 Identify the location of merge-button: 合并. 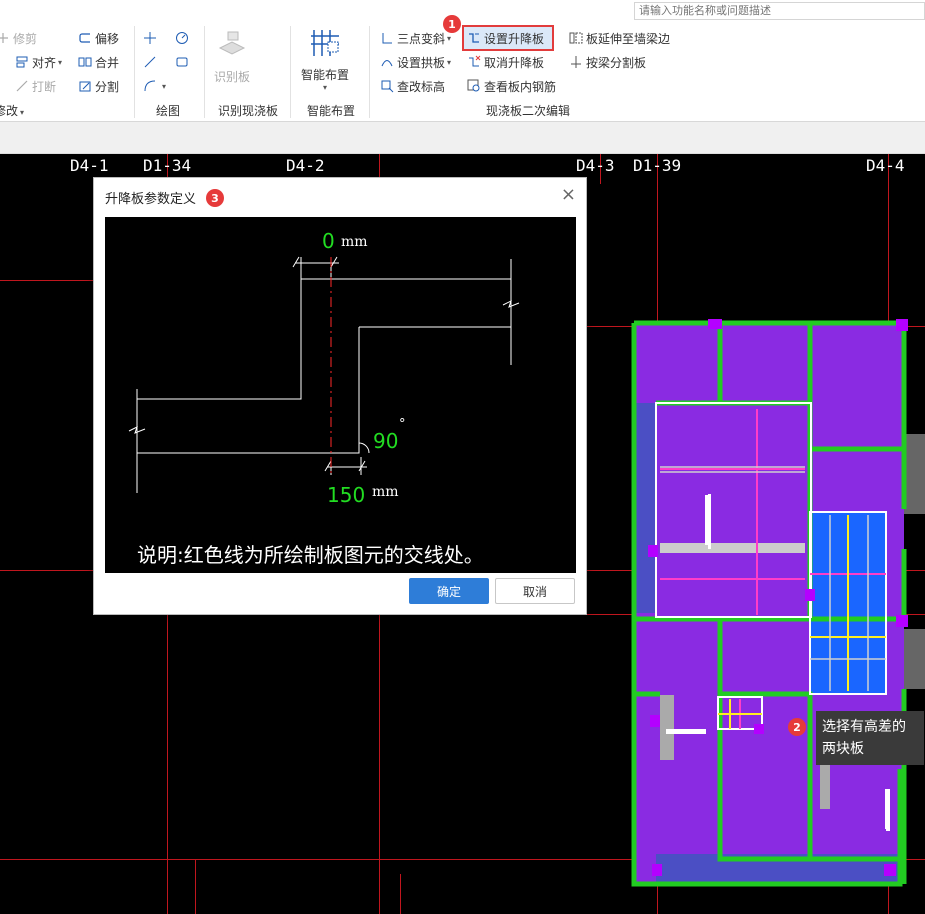
(98, 62).